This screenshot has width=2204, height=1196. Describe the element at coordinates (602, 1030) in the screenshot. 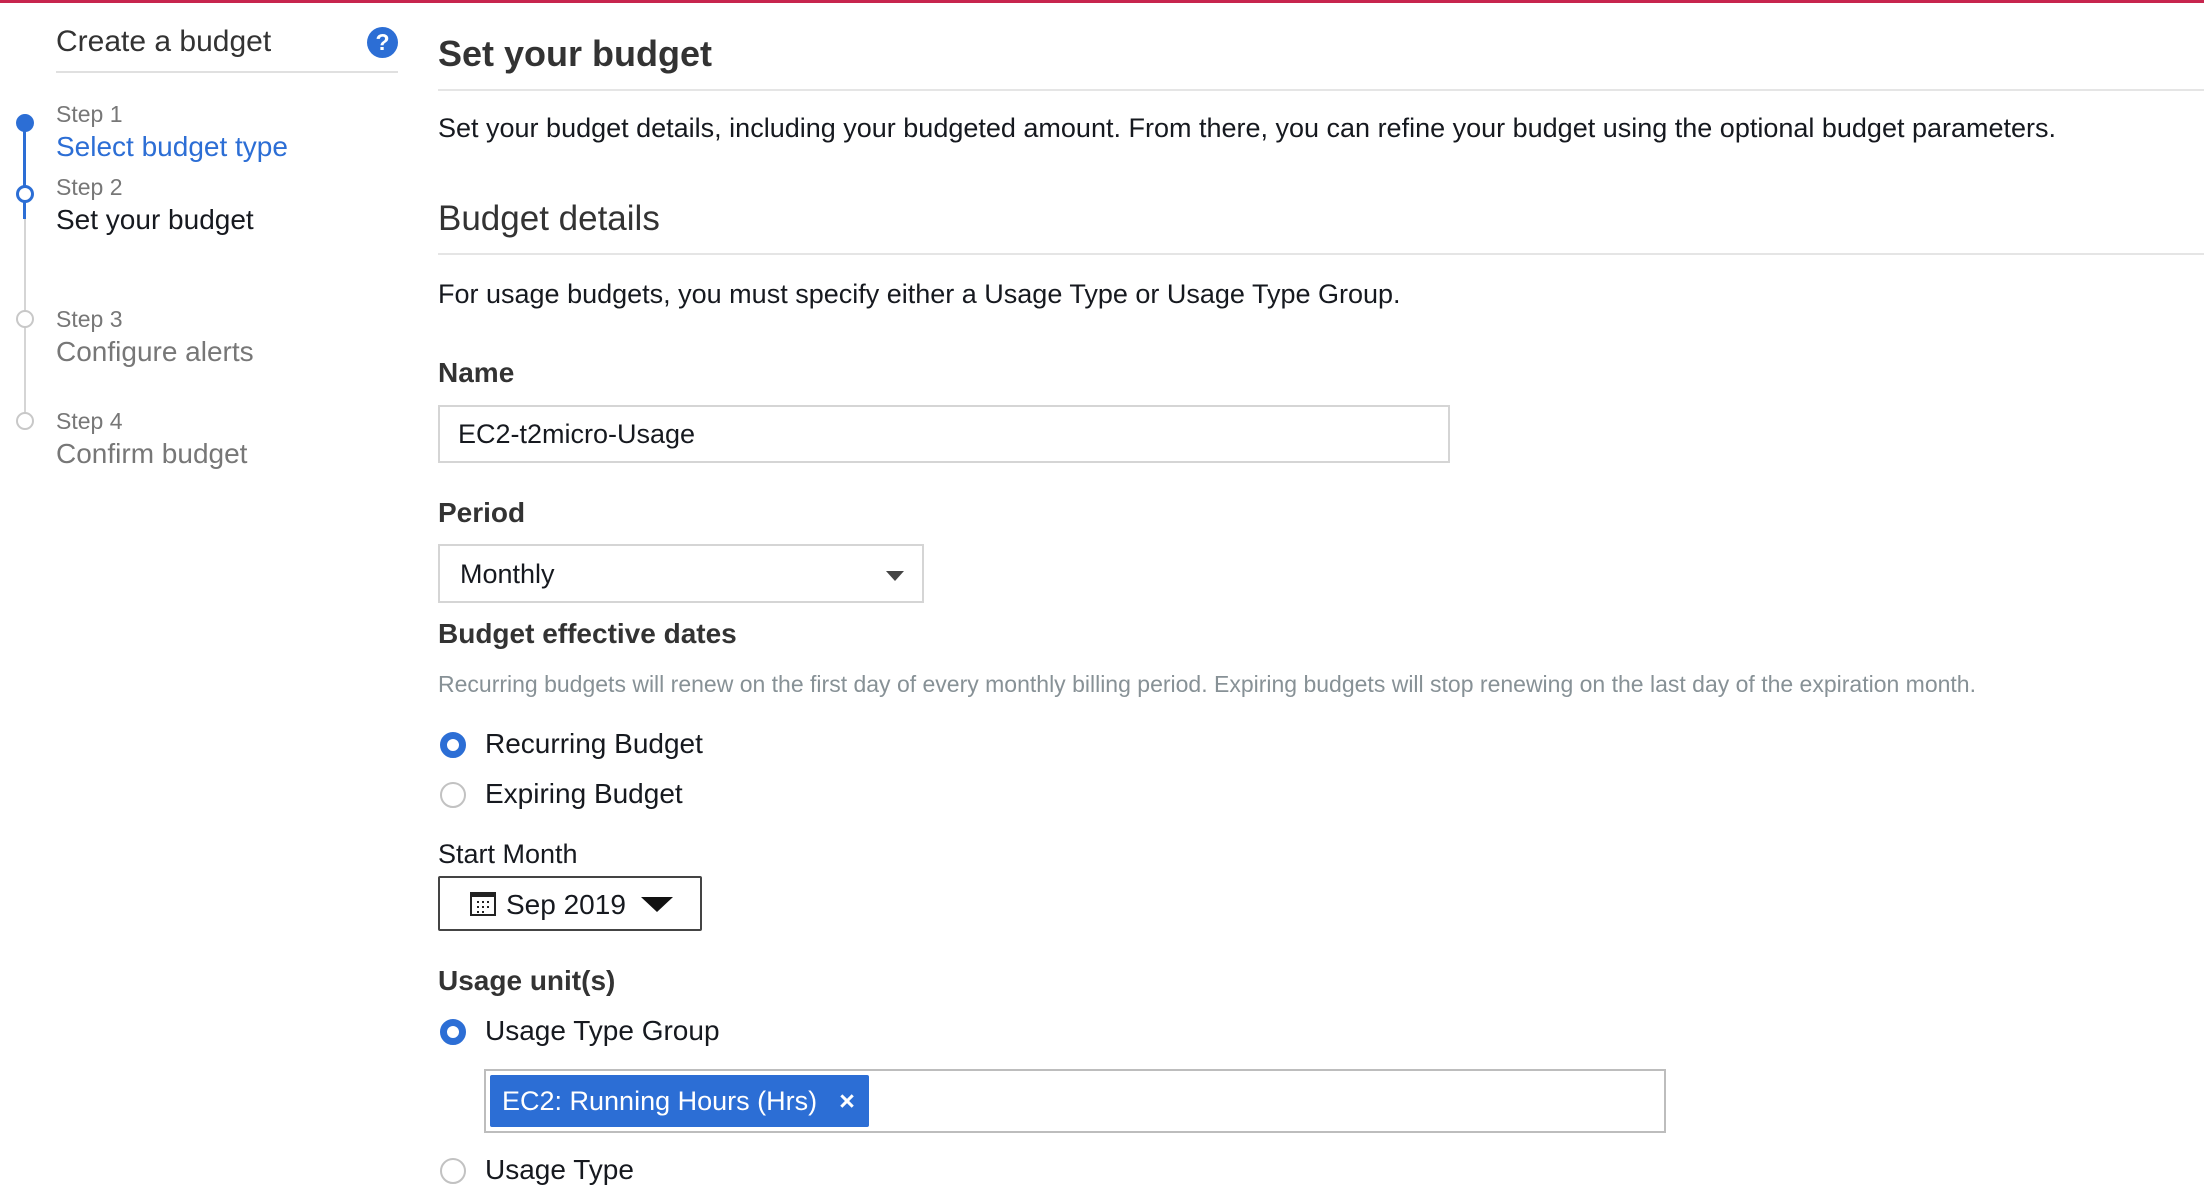

I see `radio-label: Usage Type Group` at that location.